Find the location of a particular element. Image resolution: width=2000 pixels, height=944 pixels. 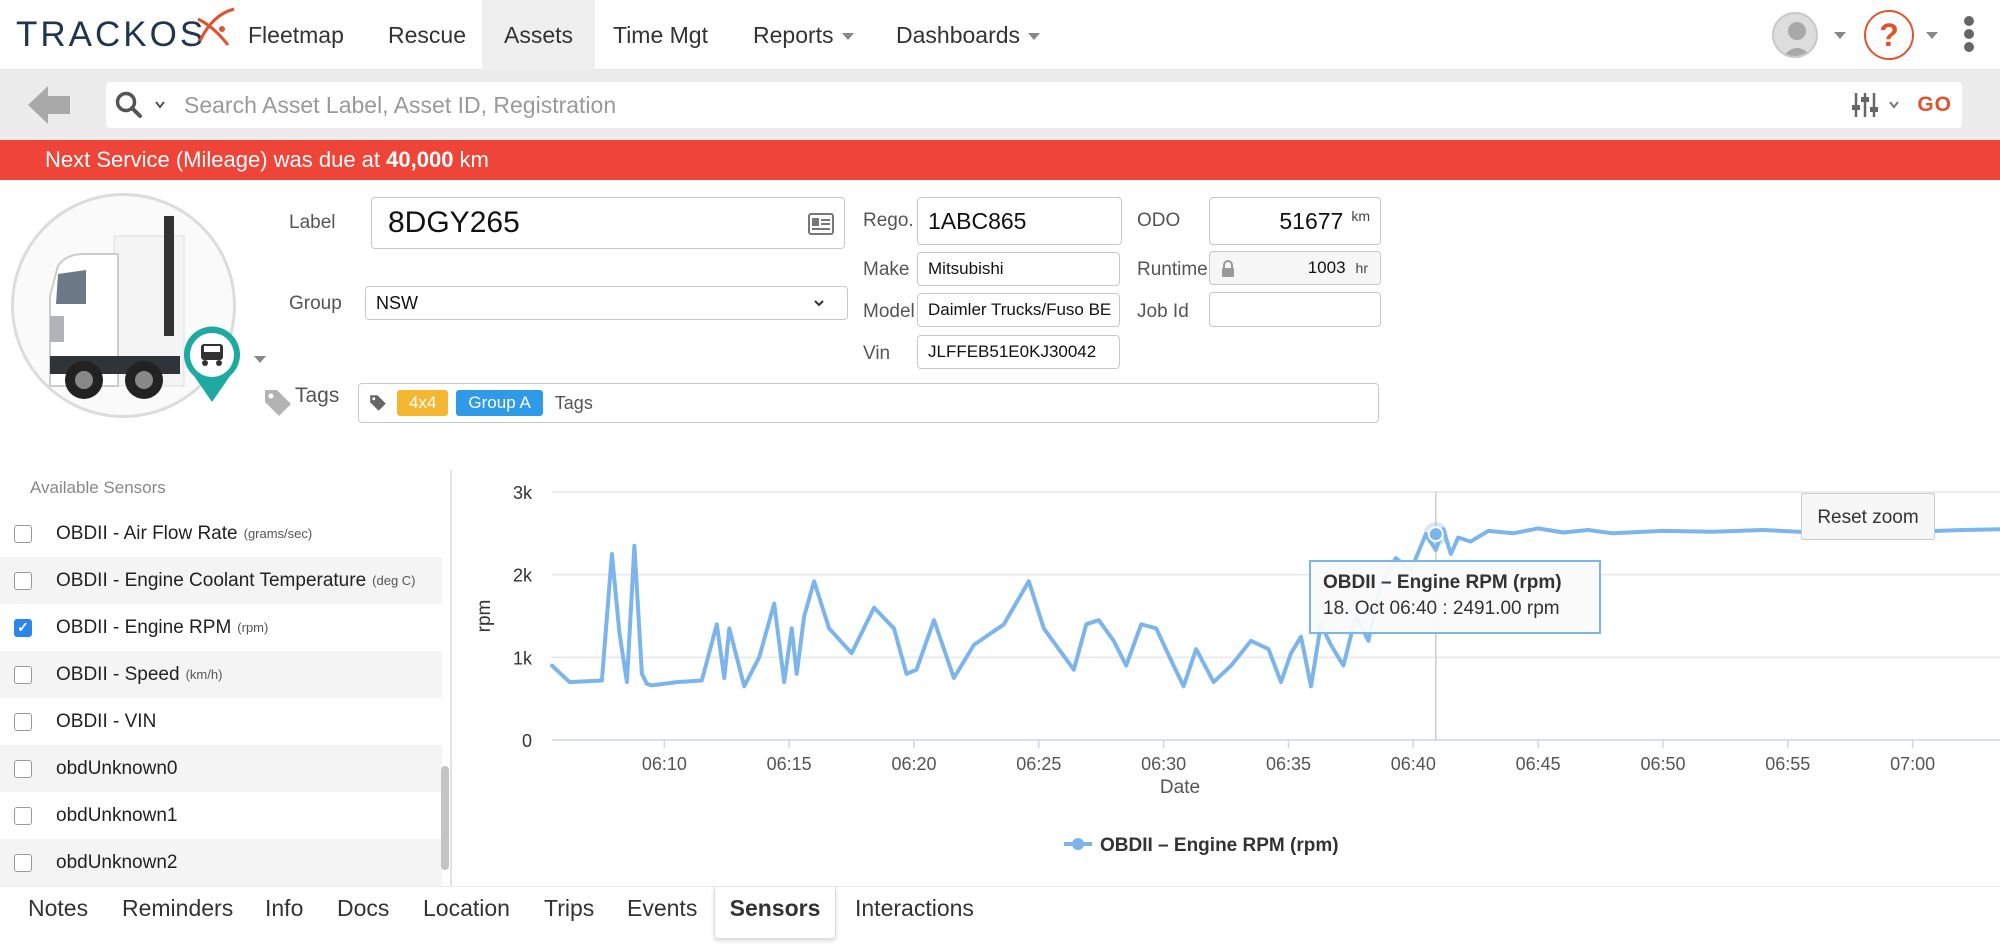

sensor-item: obdUnknown0 is located at coordinates (221, 768).